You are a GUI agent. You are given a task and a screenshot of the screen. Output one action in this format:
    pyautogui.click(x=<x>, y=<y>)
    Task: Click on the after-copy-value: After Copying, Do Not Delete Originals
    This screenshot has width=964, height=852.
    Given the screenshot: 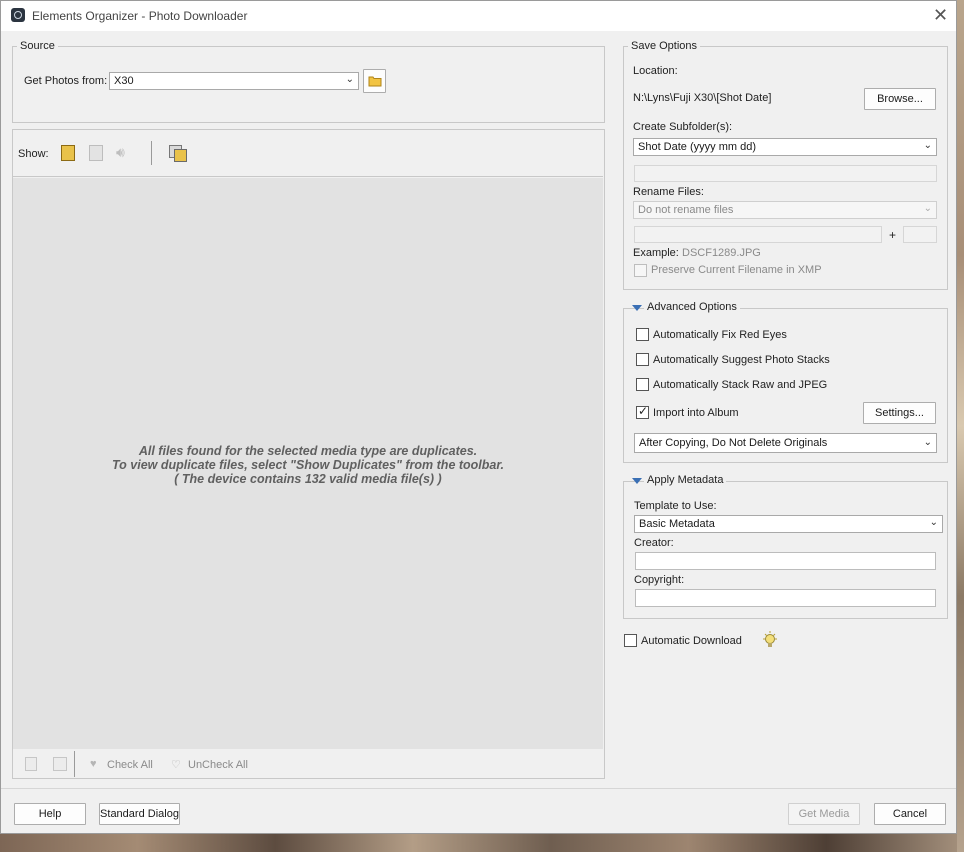 What is the action you would take?
    pyautogui.click(x=733, y=443)
    